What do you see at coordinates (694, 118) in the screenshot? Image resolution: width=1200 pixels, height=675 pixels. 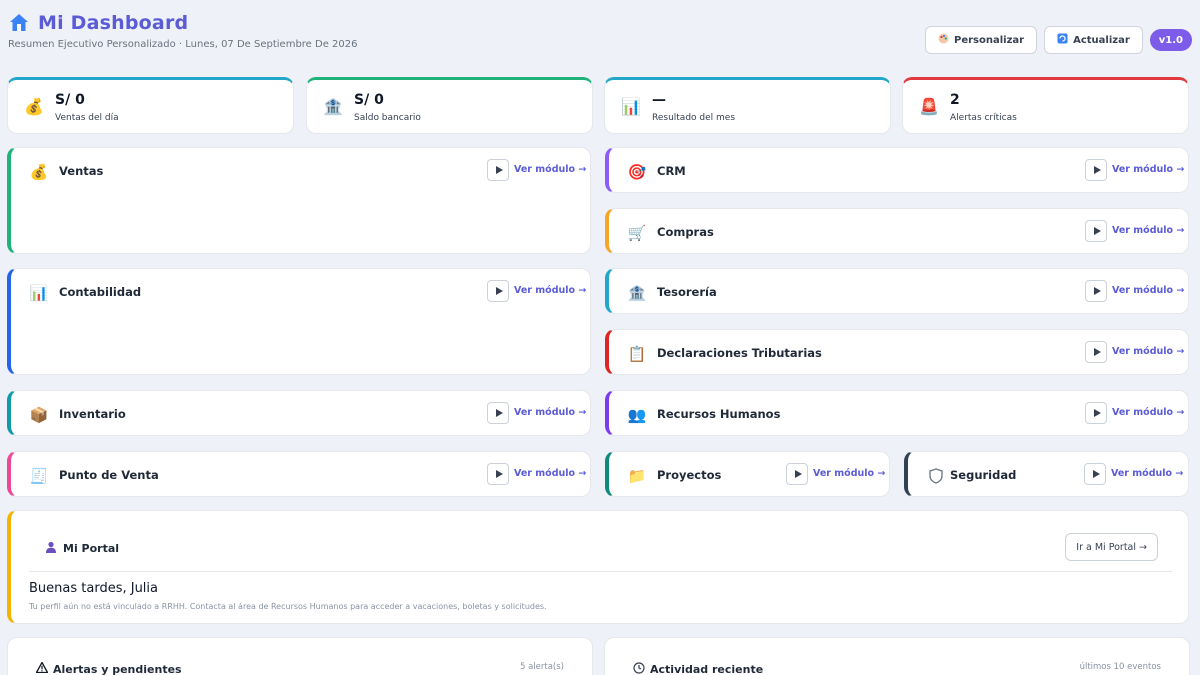 I see `kpi-label: Resultado del mes` at bounding box center [694, 118].